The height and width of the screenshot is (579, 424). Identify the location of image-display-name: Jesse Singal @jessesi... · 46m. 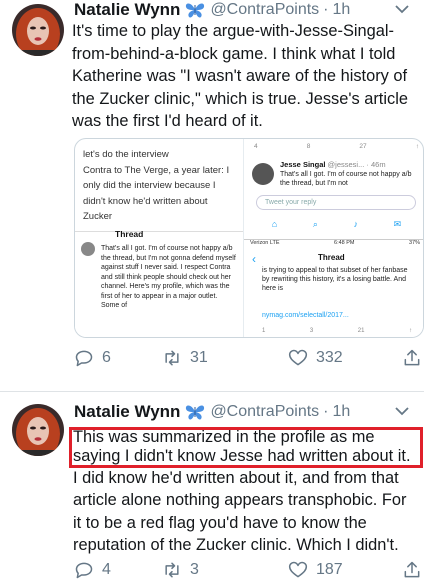
(333, 164).